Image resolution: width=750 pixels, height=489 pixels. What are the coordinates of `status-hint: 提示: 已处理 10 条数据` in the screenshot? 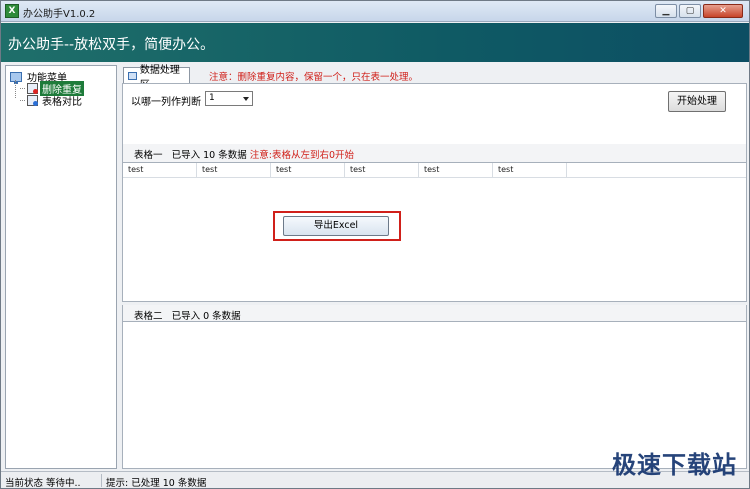 It's located at (156, 483).